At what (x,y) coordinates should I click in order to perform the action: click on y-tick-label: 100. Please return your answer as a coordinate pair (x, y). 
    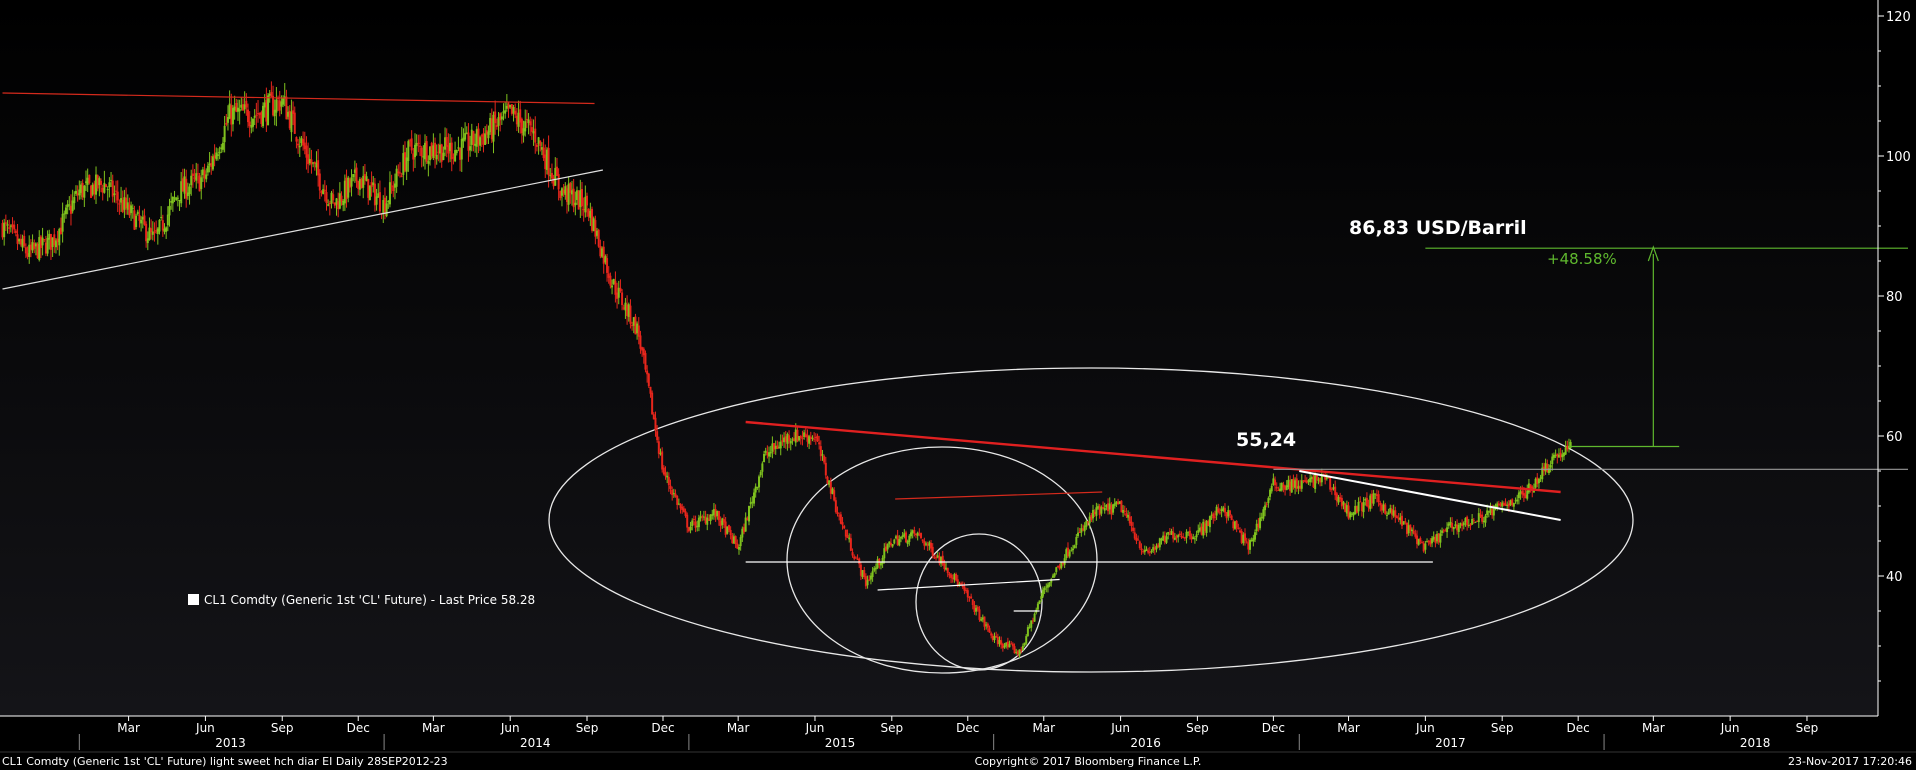
    Looking at the image, I should click on (1898, 157).